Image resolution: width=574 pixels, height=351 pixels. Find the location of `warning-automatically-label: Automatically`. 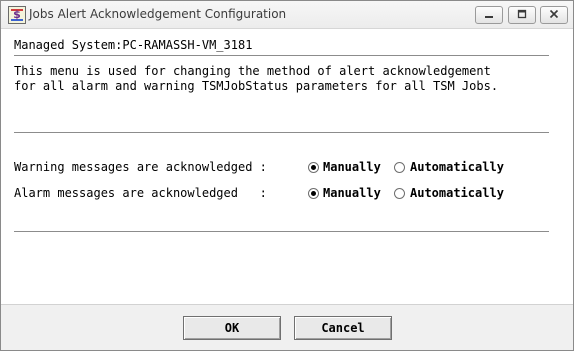

warning-automatically-label: Automatically is located at coordinates (457, 167).